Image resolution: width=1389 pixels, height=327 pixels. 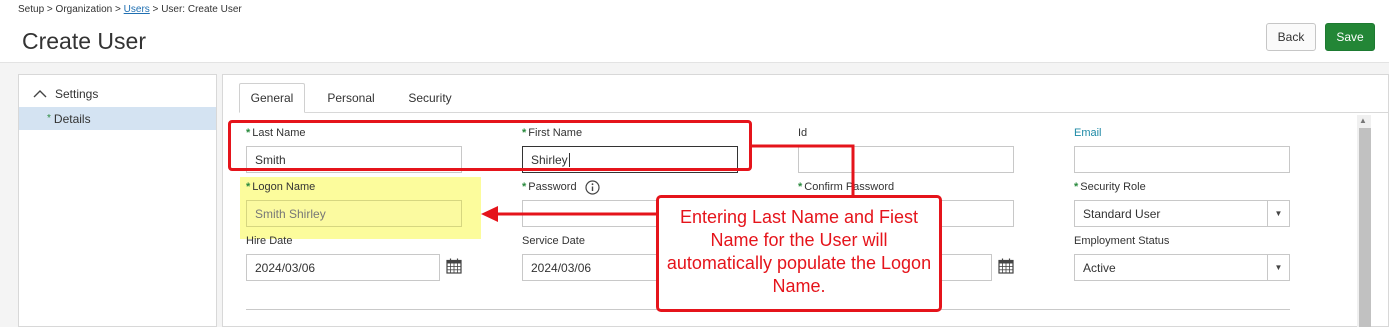 I want to click on arrowhead-icon, so click(x=489, y=214).